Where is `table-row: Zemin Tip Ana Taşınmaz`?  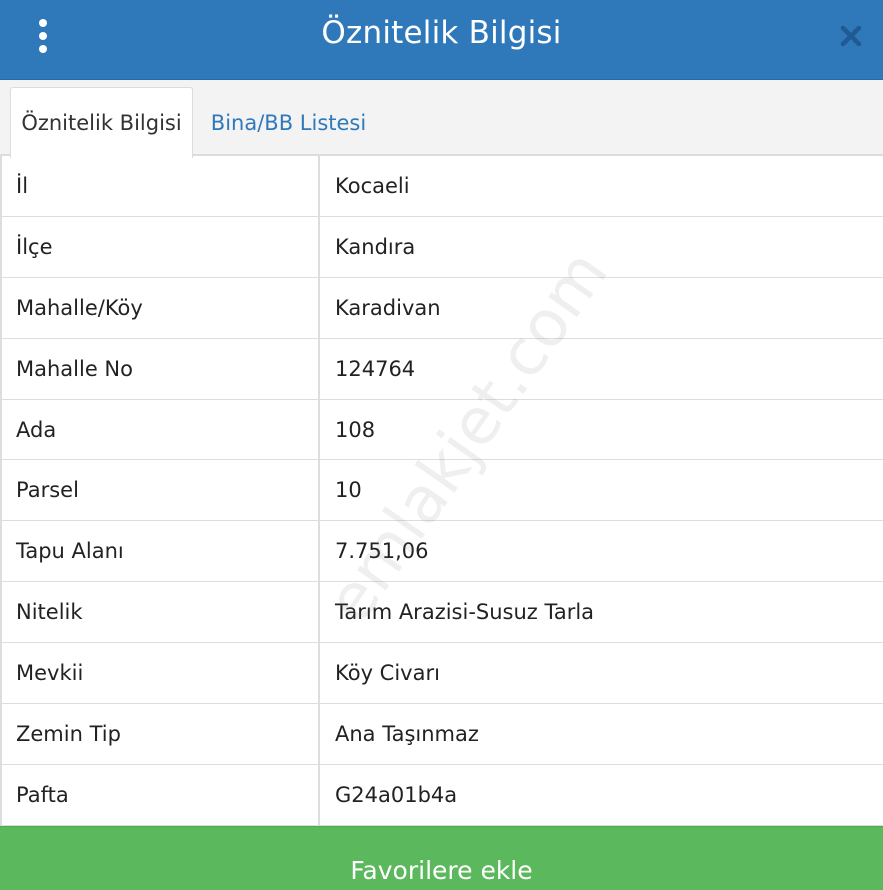
table-row: Zemin Tip Ana Taşınmaz is located at coordinates (442, 734).